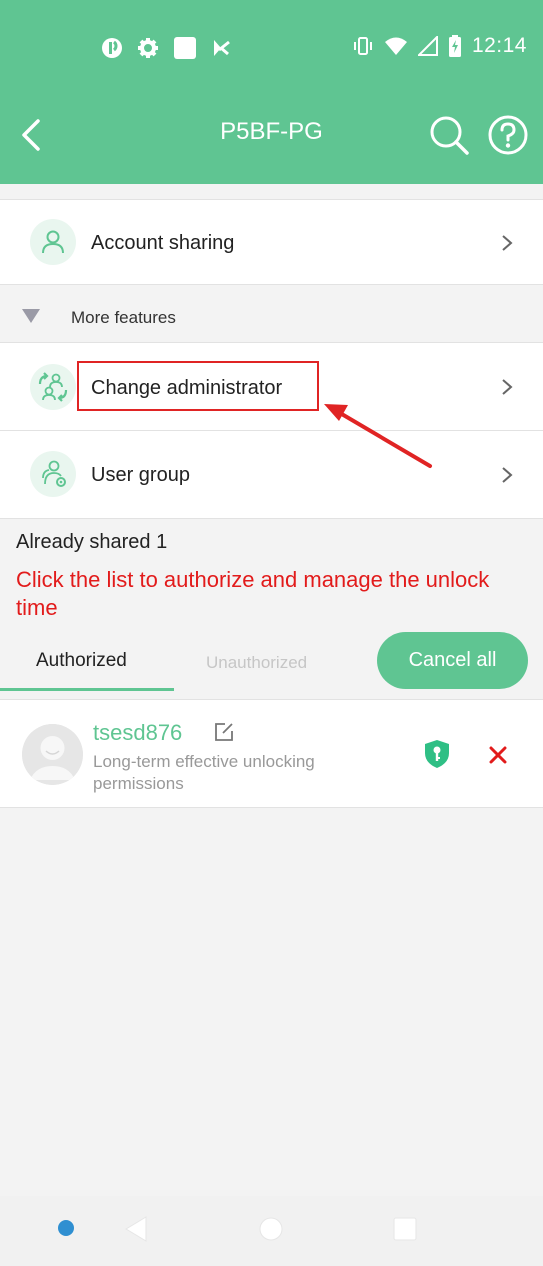 This screenshot has width=543, height=1266. Describe the element at coordinates (52, 754) in the screenshot. I see `avatar` at that location.